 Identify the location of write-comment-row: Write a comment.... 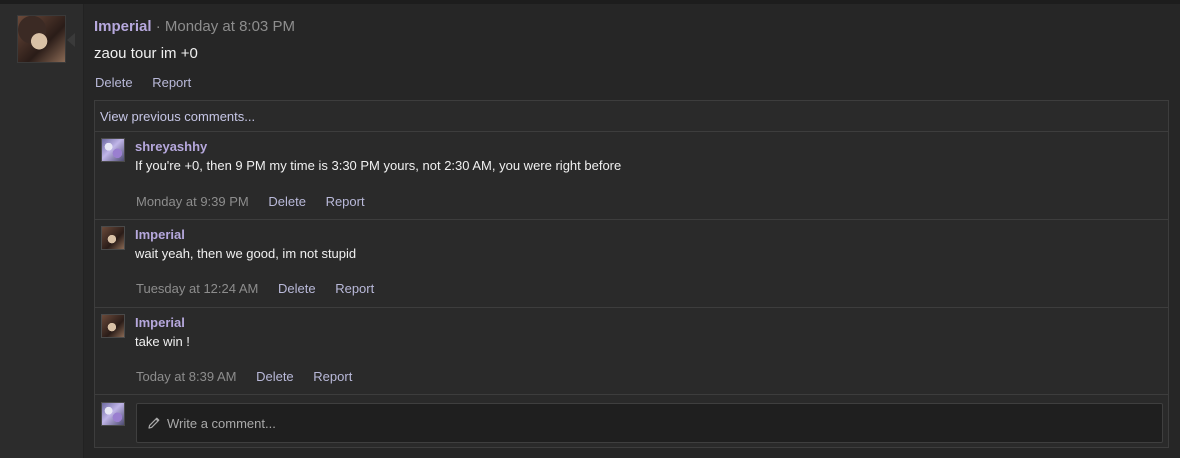
(631, 421).